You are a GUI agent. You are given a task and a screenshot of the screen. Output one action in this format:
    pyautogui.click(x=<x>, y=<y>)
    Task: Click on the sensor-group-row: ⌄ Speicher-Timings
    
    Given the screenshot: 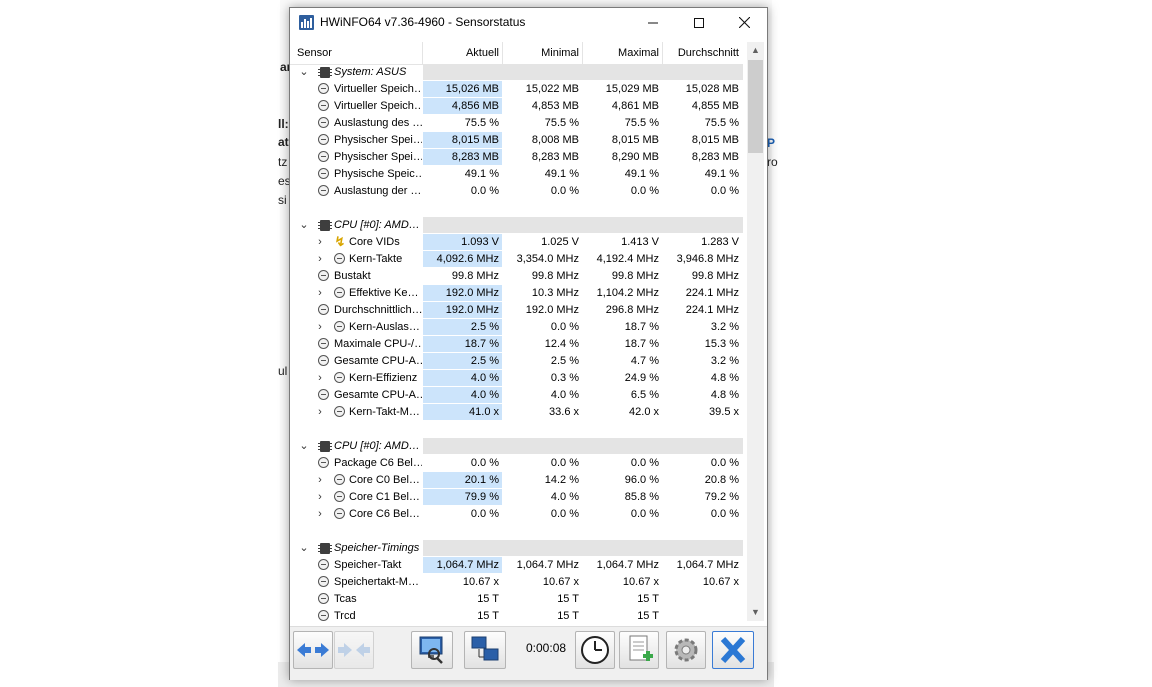 What is the action you would take?
    pyautogui.click(x=516, y=548)
    